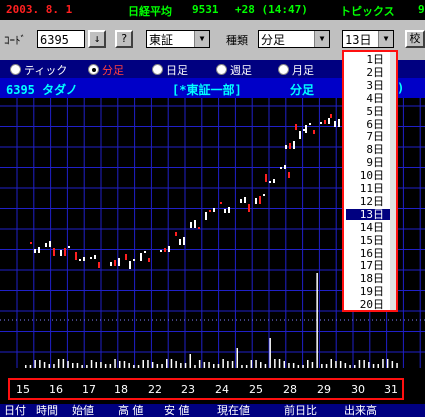  What do you see at coordinates (296, 70) in the screenshot?
I see `radio-monthly: 月足` at bounding box center [296, 70].